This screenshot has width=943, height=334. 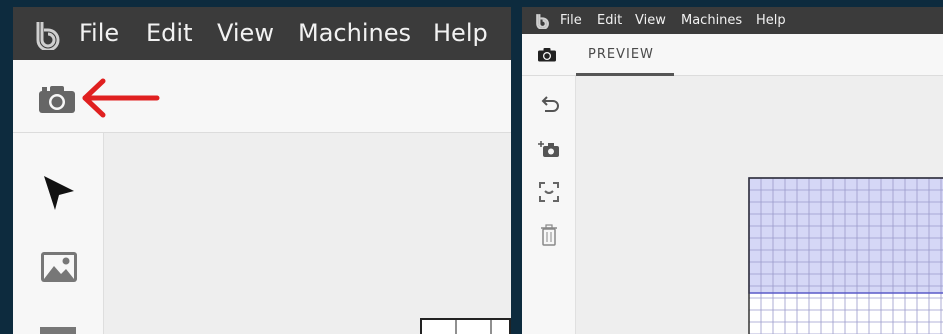 I want to click on tab-preview-label: PREVIEW, so click(x=621, y=54).